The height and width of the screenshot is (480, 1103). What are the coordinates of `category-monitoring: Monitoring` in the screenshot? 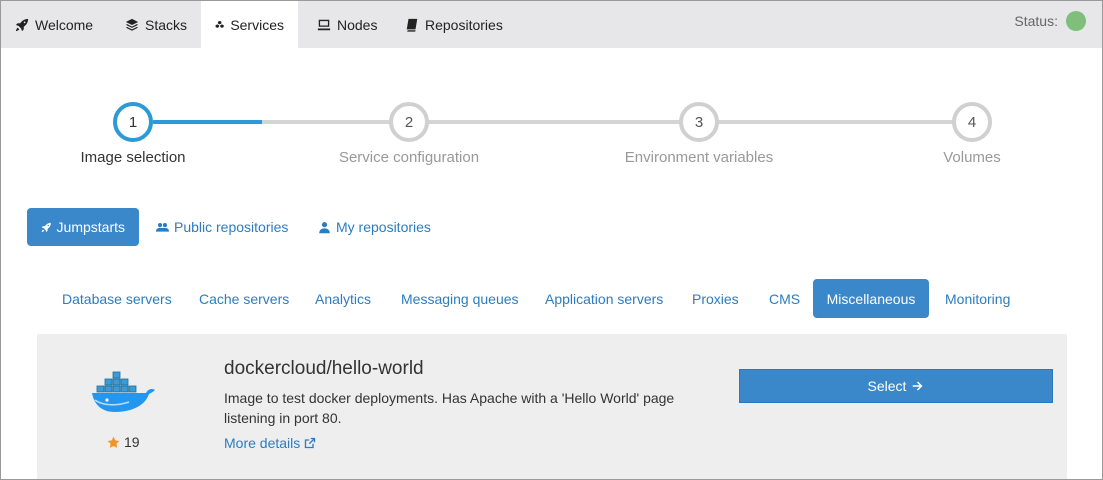 It's located at (977, 298).